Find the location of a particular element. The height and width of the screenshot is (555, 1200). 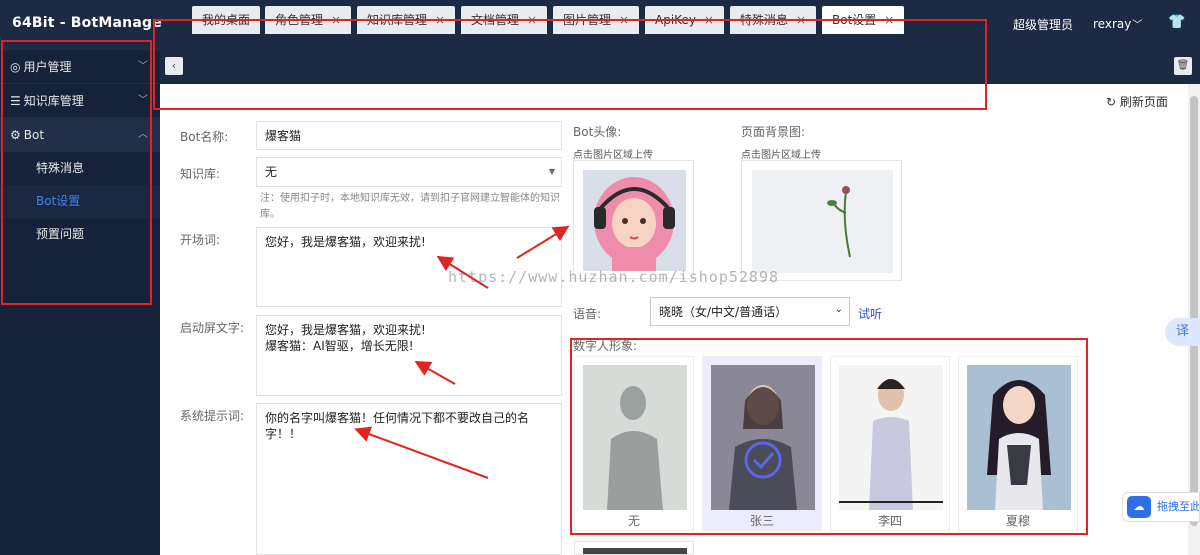

opening-textarea: 您好，我是爆客猫，欢迎来扰! is located at coordinates (409, 267).